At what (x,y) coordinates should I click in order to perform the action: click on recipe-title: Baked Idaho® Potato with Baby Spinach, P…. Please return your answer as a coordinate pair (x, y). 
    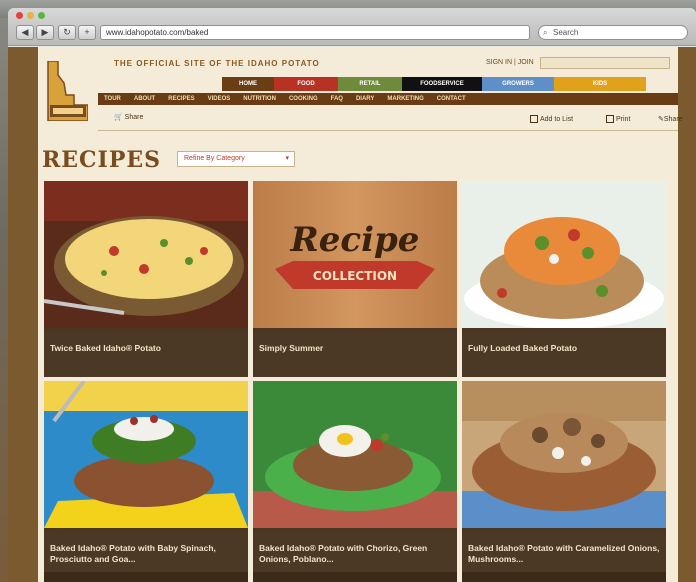
    Looking at the image, I should click on (146, 555).